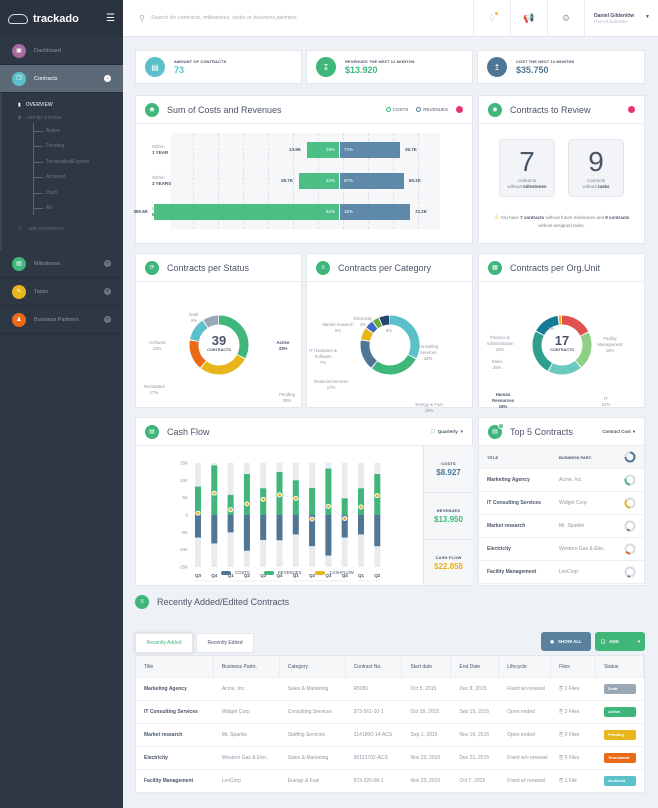 Image resolution: width=658 pixels, height=808 pixels. What do you see at coordinates (596, 168) in the screenshot?
I see `review-box-tasks: 9 contracts without tasks` at bounding box center [596, 168].